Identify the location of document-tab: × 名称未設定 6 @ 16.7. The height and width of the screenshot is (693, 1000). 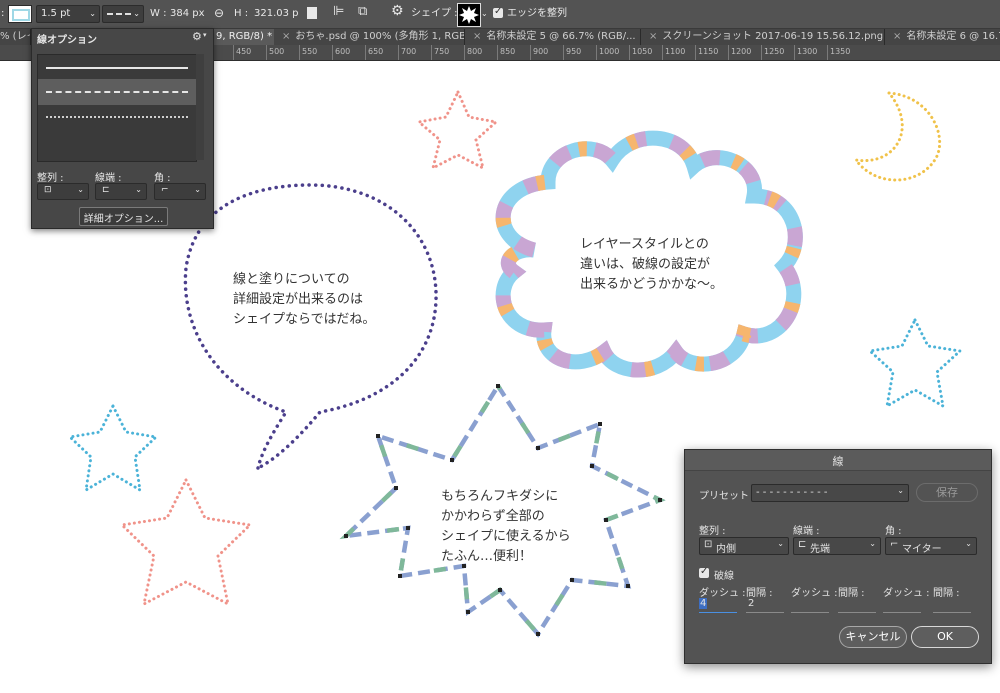
(942, 36).